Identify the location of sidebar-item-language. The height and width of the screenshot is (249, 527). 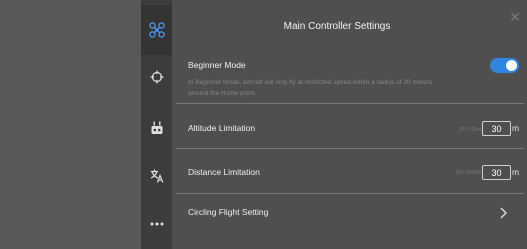
(156, 176).